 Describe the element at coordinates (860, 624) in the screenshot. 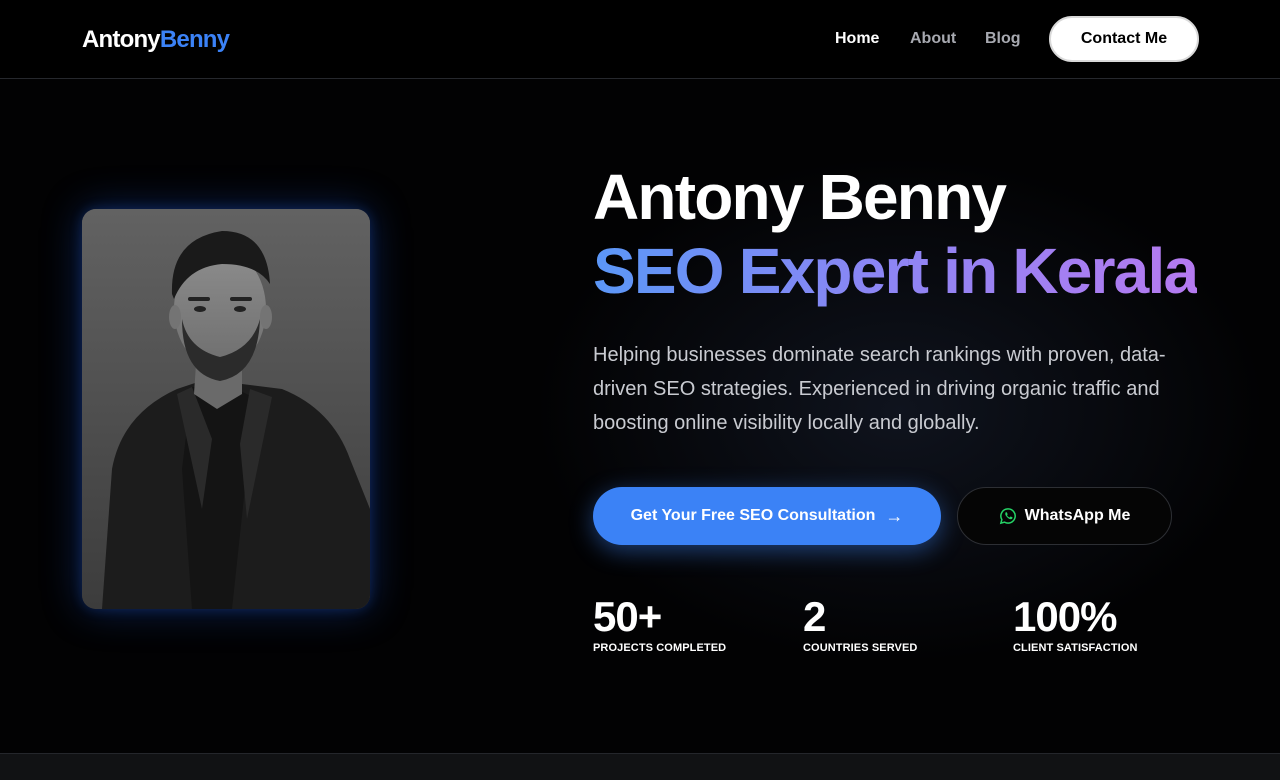

I see `stat-countries: 2 COUNTRIES SERVED` at that location.